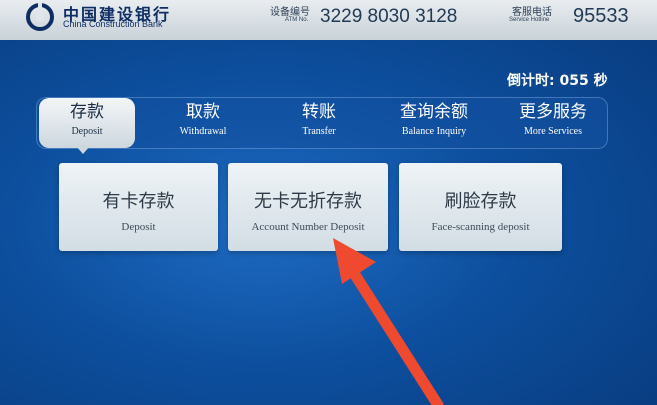  I want to click on card-account-number-deposit-en: Account Number Deposit, so click(308, 227).